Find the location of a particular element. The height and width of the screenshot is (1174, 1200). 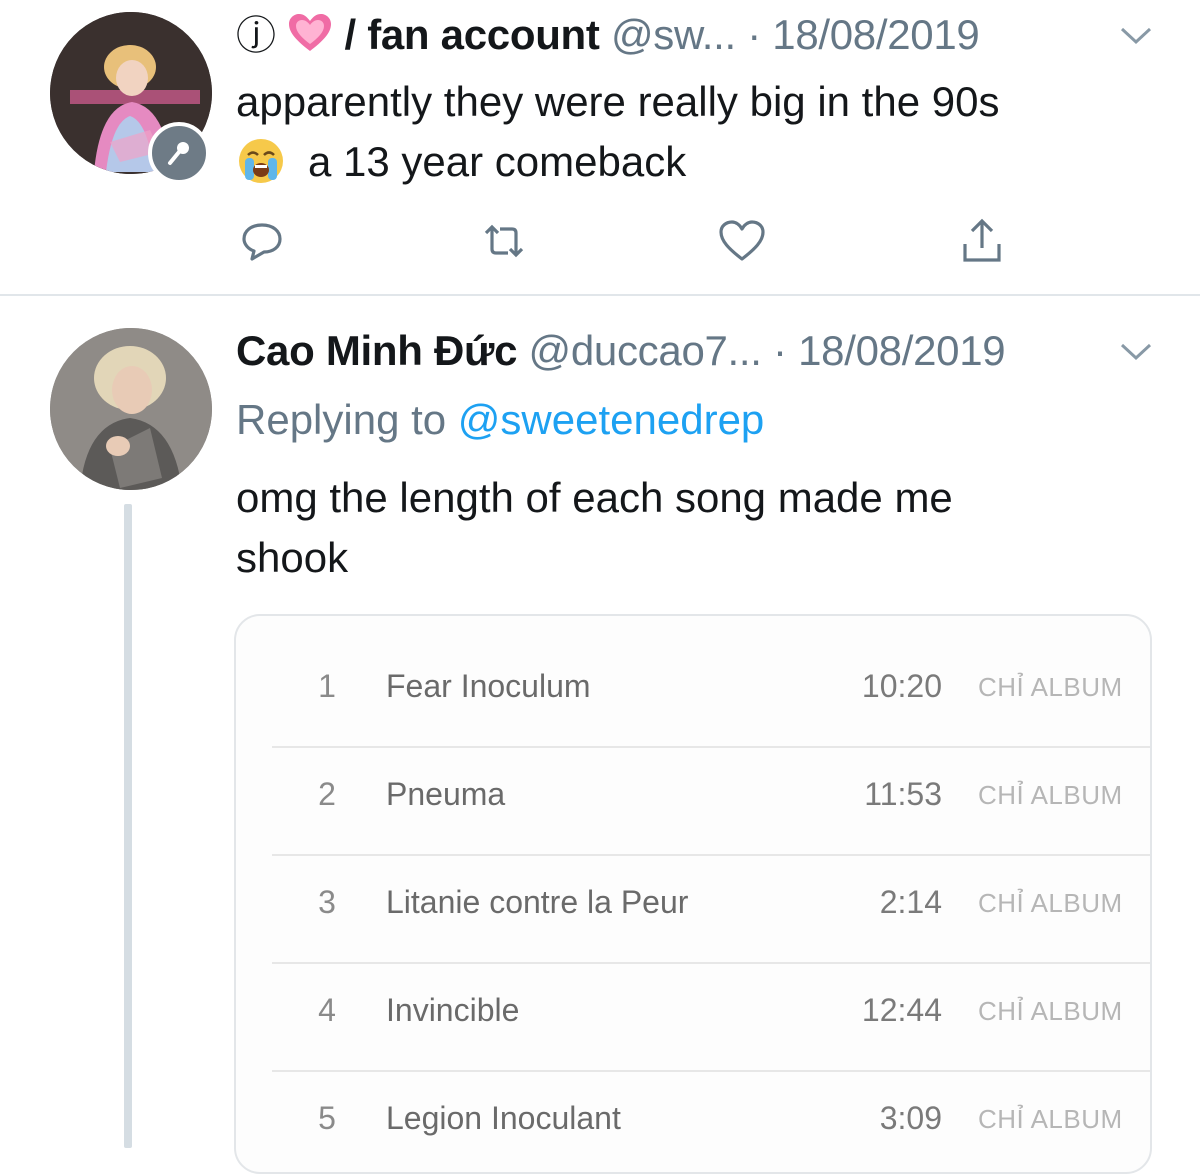

tweet-text-line-1: omg the length of each song made me is located at coordinates (594, 497).